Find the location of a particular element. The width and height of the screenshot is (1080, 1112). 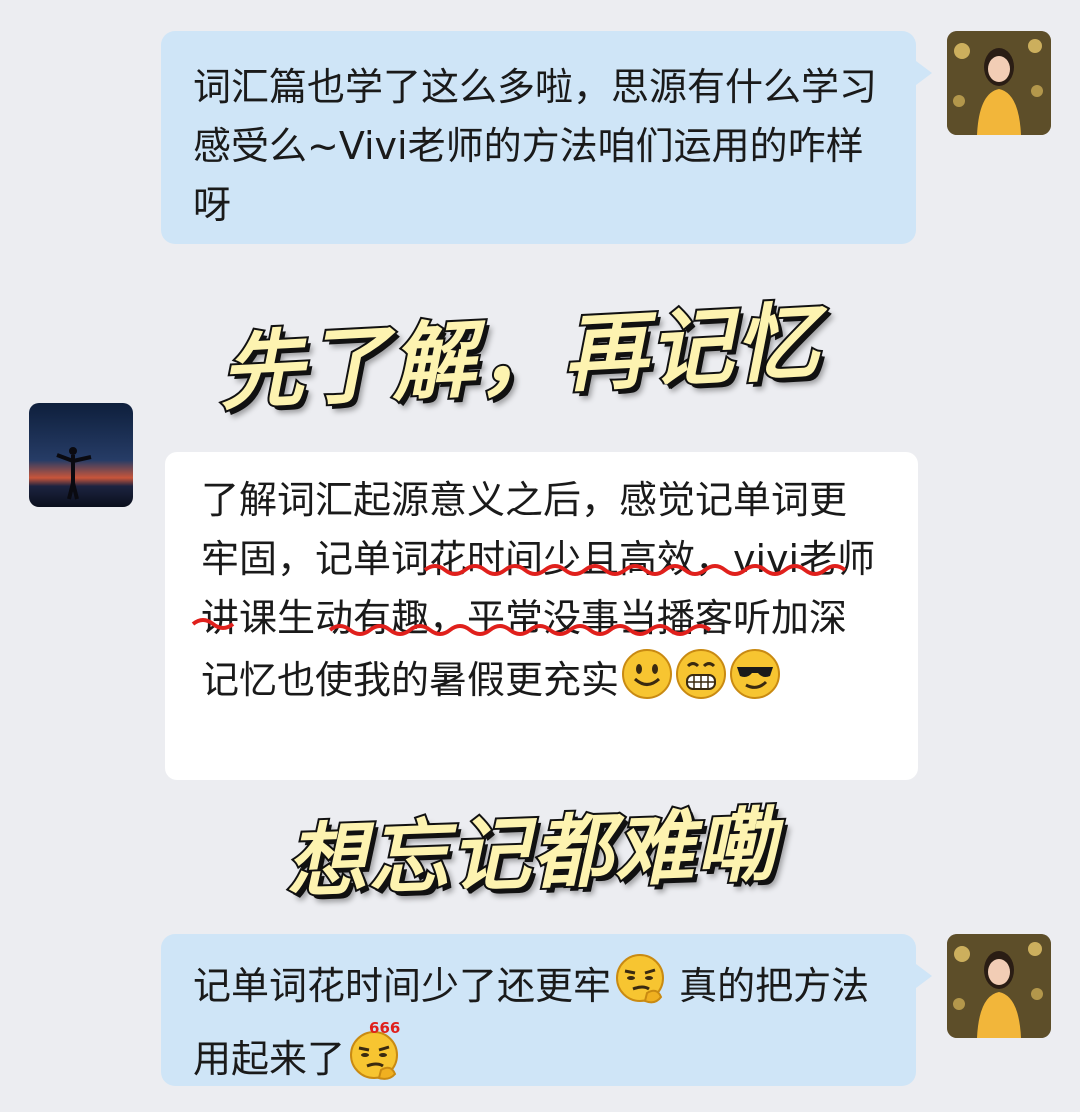

caption-bottom: 想忘记都难嘞 is located at coordinates (532, 853).